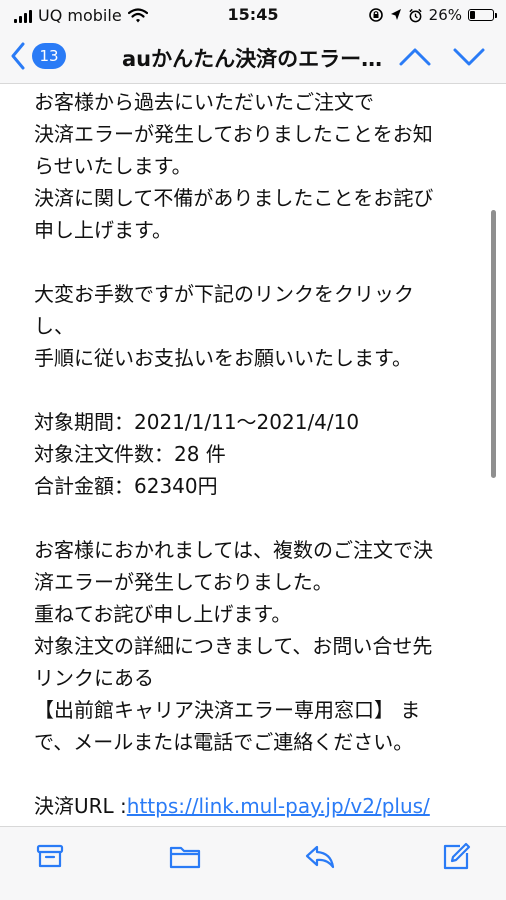 This screenshot has width=506, height=900. I want to click on message-line: 対象注文の詳細につきまして、お問い合せ先, so click(233, 646).